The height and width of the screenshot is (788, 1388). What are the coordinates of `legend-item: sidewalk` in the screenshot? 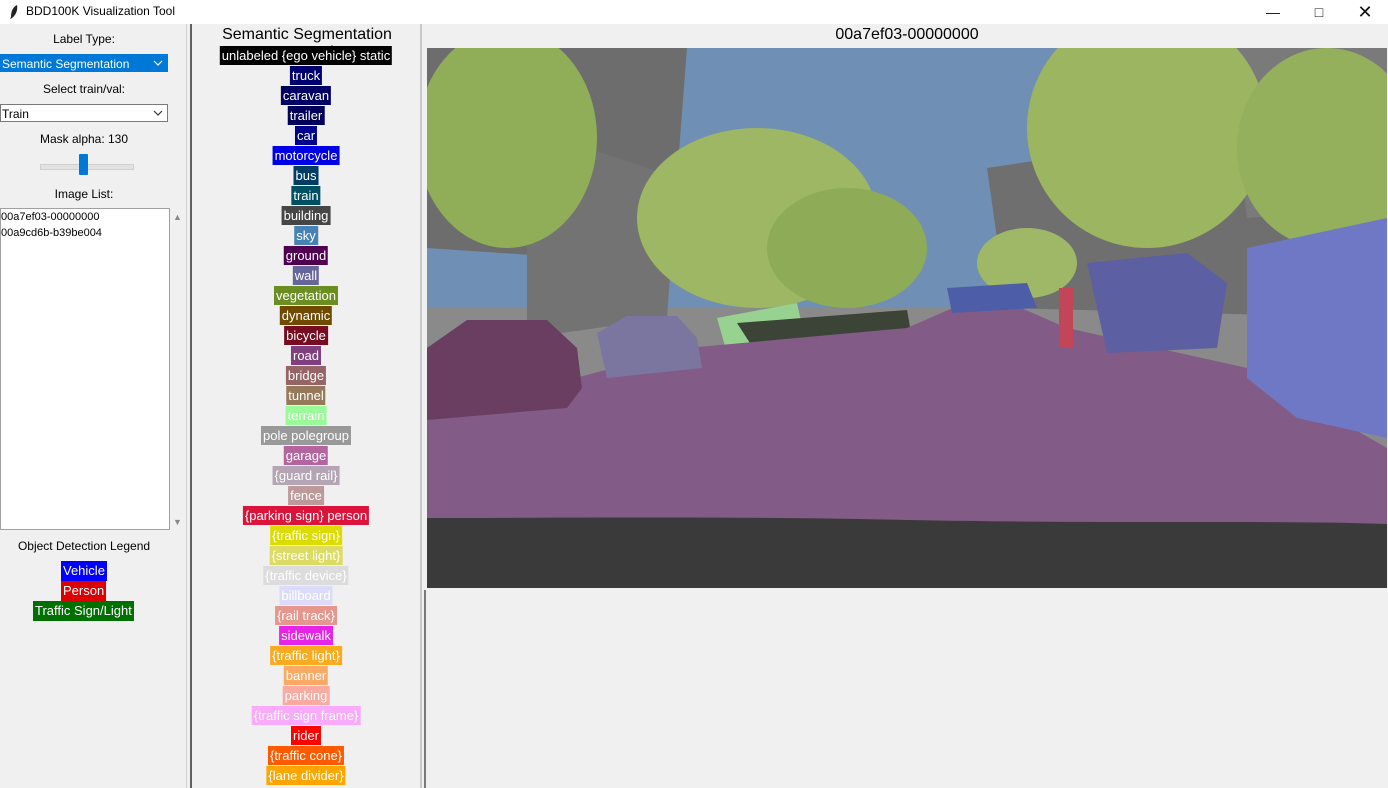 It's located at (306, 635).